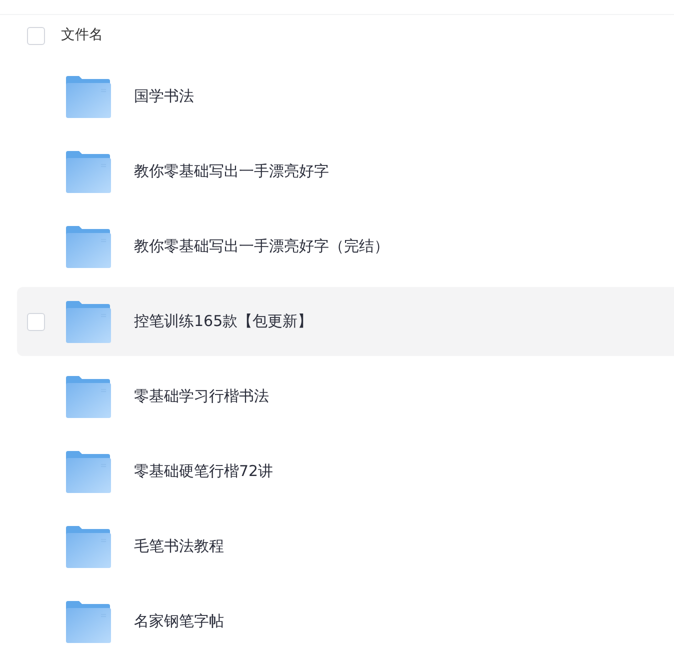  Describe the element at coordinates (179, 621) in the screenshot. I see `folder-name: 名家钢笔字帖` at that location.